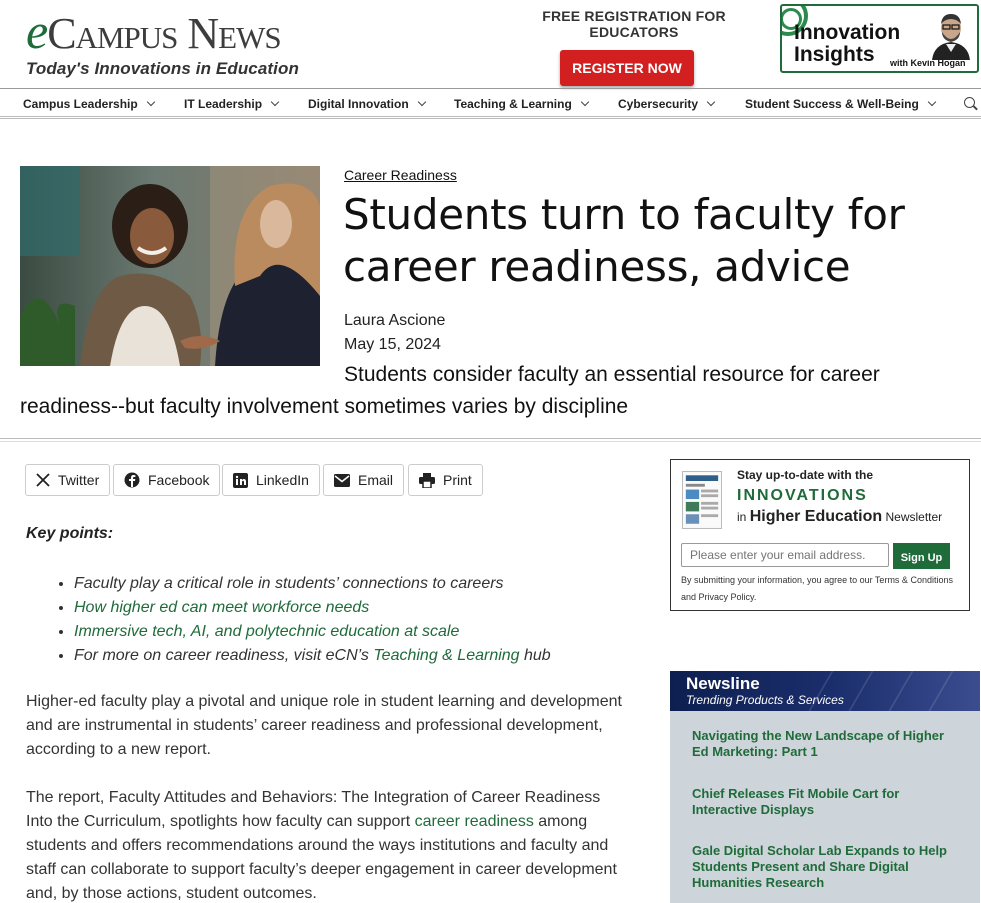 The height and width of the screenshot is (903, 981). Describe the element at coordinates (921, 556) in the screenshot. I see `sign-up-button: Sign Up` at that location.